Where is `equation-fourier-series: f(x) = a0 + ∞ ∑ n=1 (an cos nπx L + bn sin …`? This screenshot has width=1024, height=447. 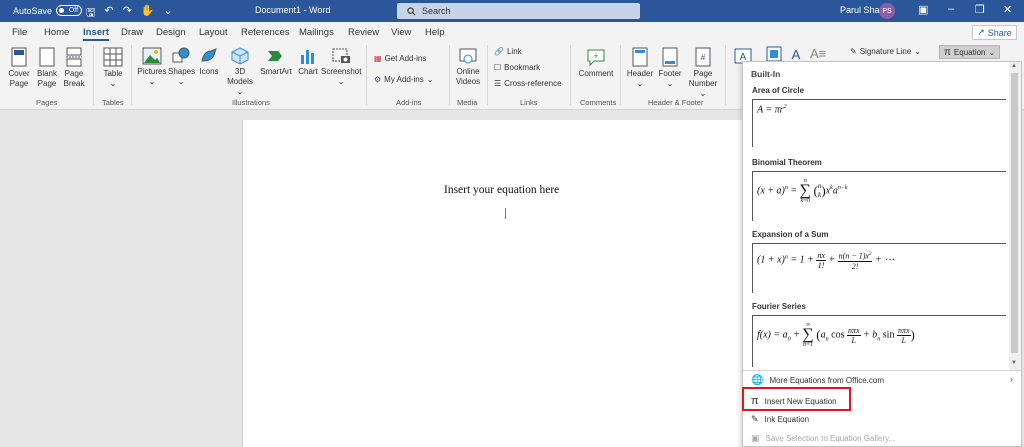 equation-fourier-series: f(x) = a0 + ∞ ∑ n=1 (an cos nπx L + bn sin … is located at coordinates (879, 341).